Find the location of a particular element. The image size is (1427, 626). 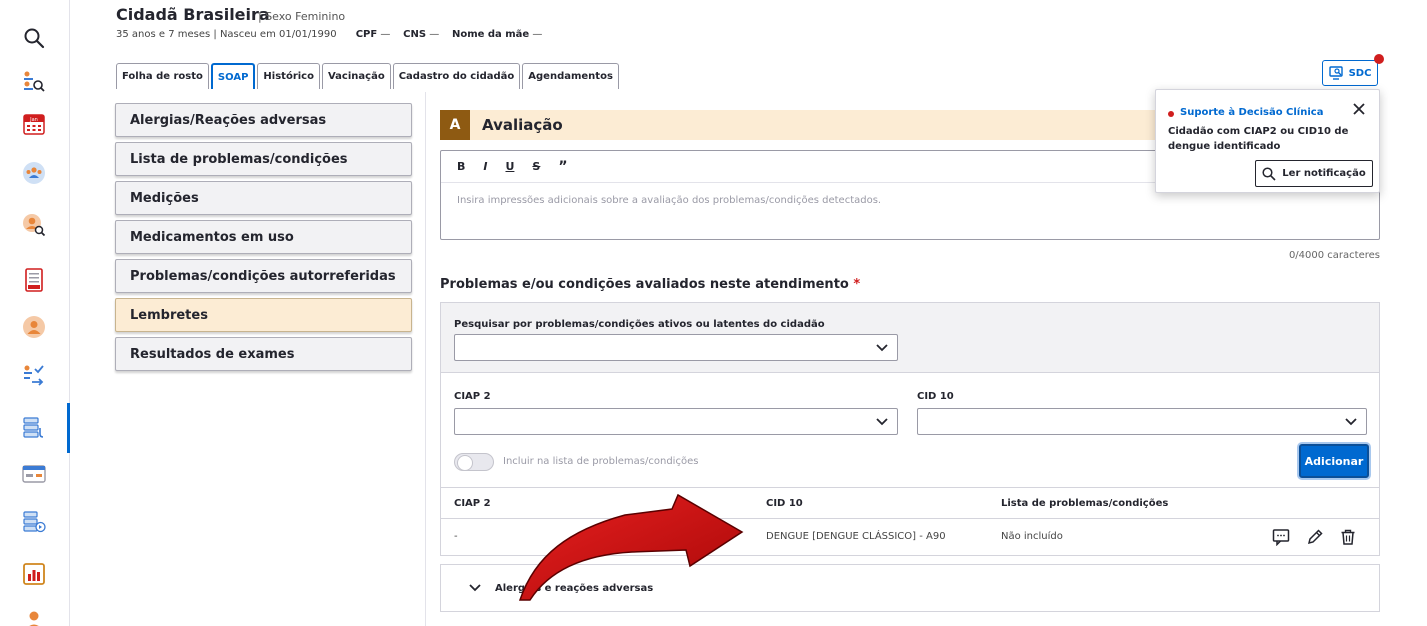

avaliacao-section-header: A Avaliação is located at coordinates (820, 125).